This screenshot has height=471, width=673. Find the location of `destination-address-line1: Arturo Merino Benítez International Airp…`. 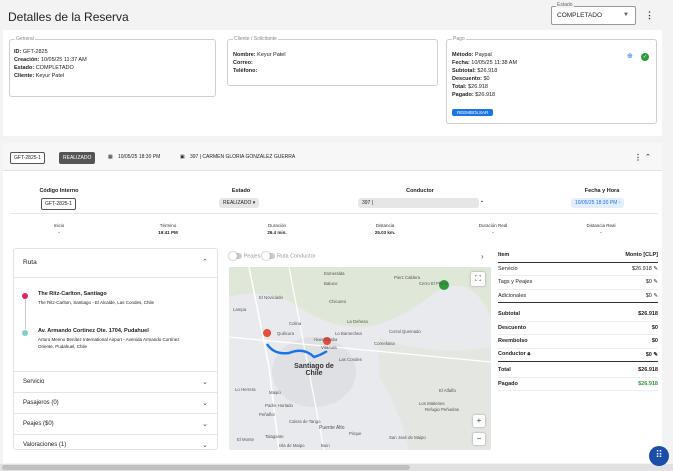

destination-address-line1: Arturo Merino Benítez International Airp… is located at coordinates (109, 339).